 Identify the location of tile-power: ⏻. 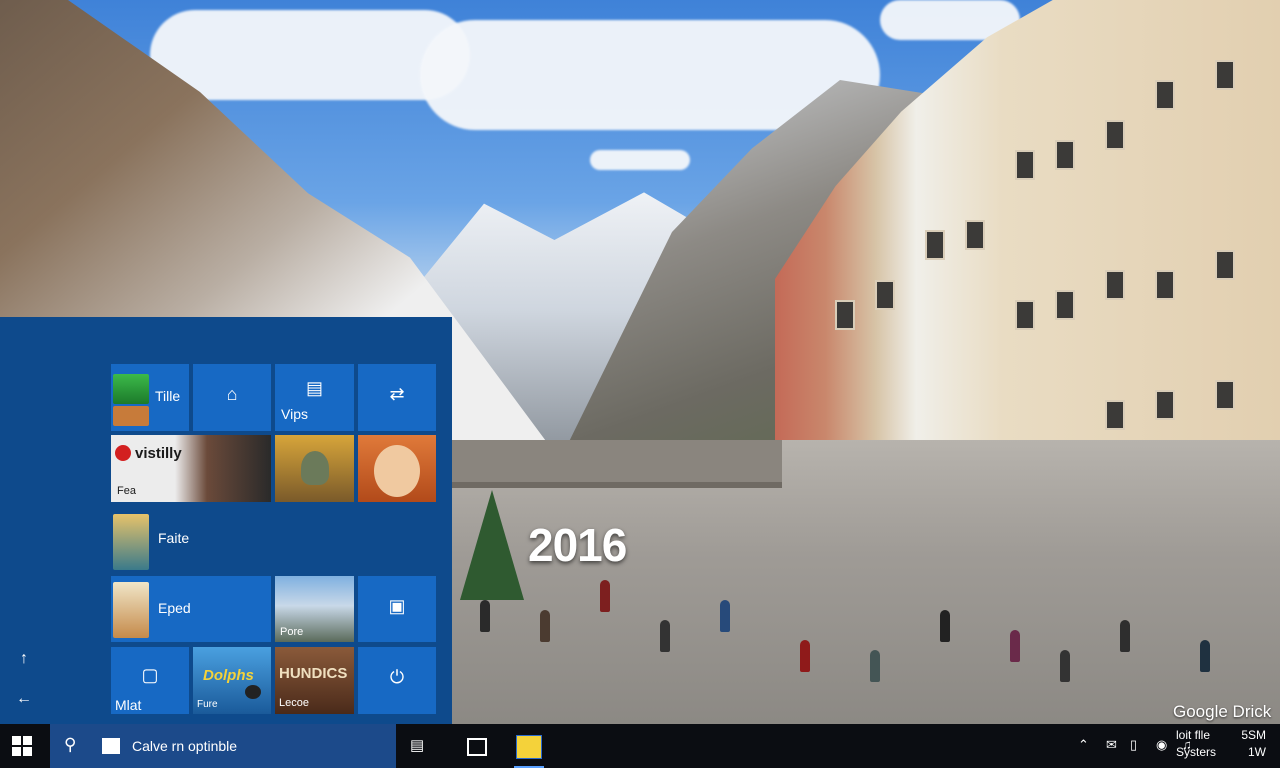
(397, 680).